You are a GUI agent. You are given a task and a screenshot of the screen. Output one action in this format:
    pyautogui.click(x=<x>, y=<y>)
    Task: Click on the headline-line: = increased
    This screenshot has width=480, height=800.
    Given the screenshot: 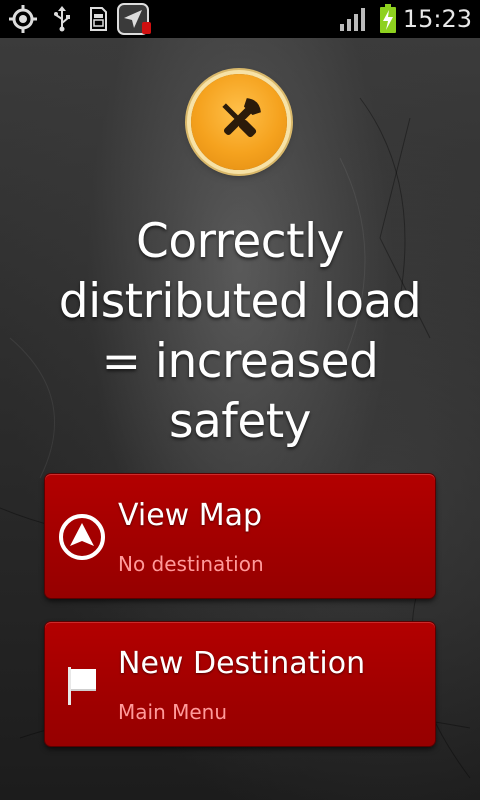 What is the action you would take?
    pyautogui.click(x=240, y=361)
    